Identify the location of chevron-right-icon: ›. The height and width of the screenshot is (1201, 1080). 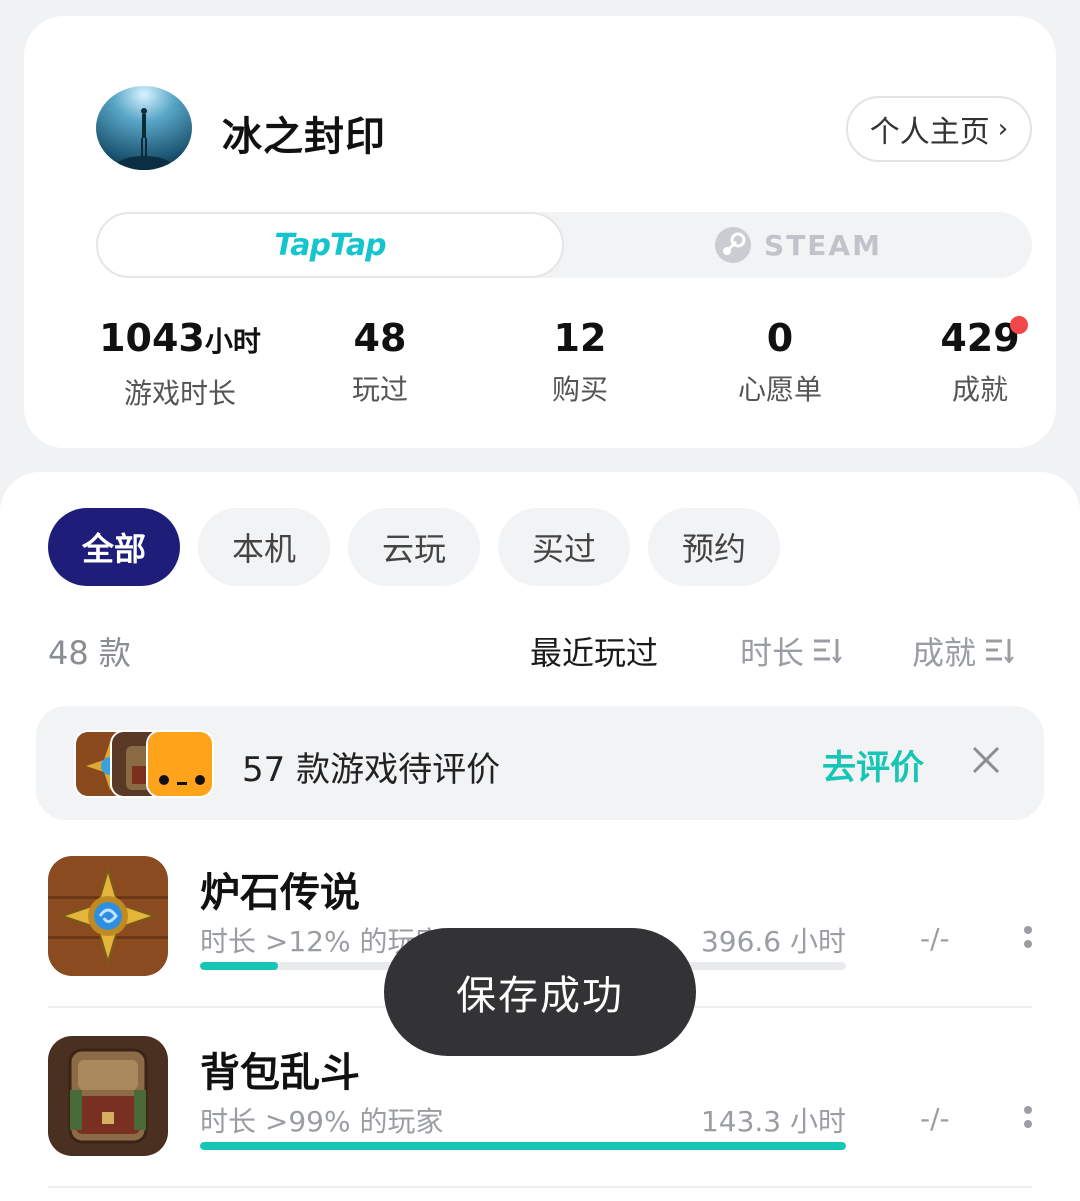
(1003, 129).